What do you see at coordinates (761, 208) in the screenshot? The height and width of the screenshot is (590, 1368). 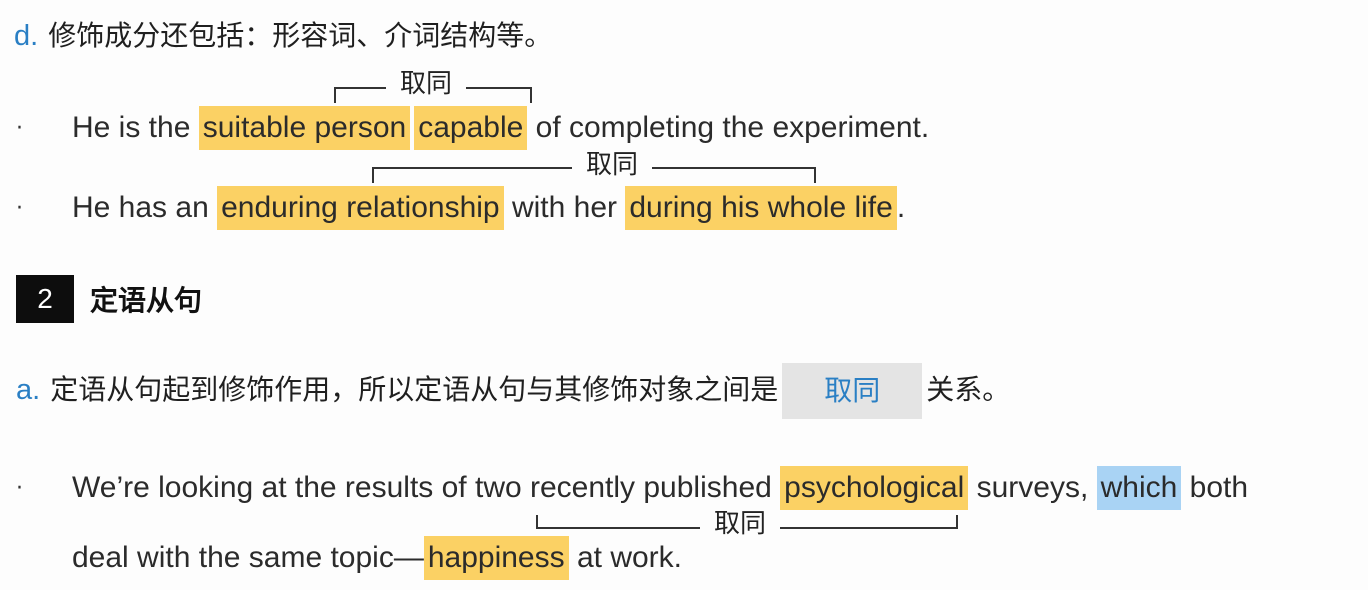 I see `highlight-during-his-whole-life: during his whole life` at bounding box center [761, 208].